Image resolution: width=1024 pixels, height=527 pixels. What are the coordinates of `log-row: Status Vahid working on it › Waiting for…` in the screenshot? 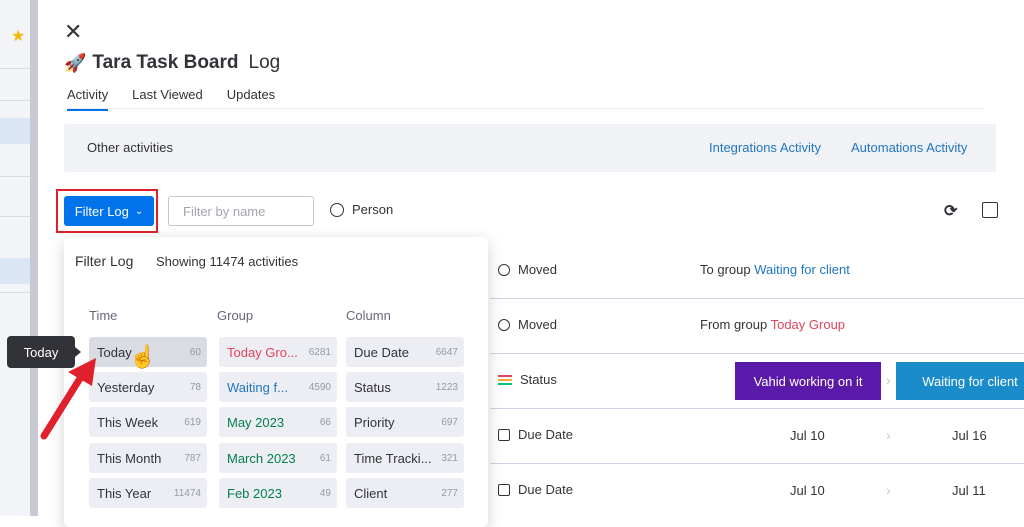 It's located at (757, 381).